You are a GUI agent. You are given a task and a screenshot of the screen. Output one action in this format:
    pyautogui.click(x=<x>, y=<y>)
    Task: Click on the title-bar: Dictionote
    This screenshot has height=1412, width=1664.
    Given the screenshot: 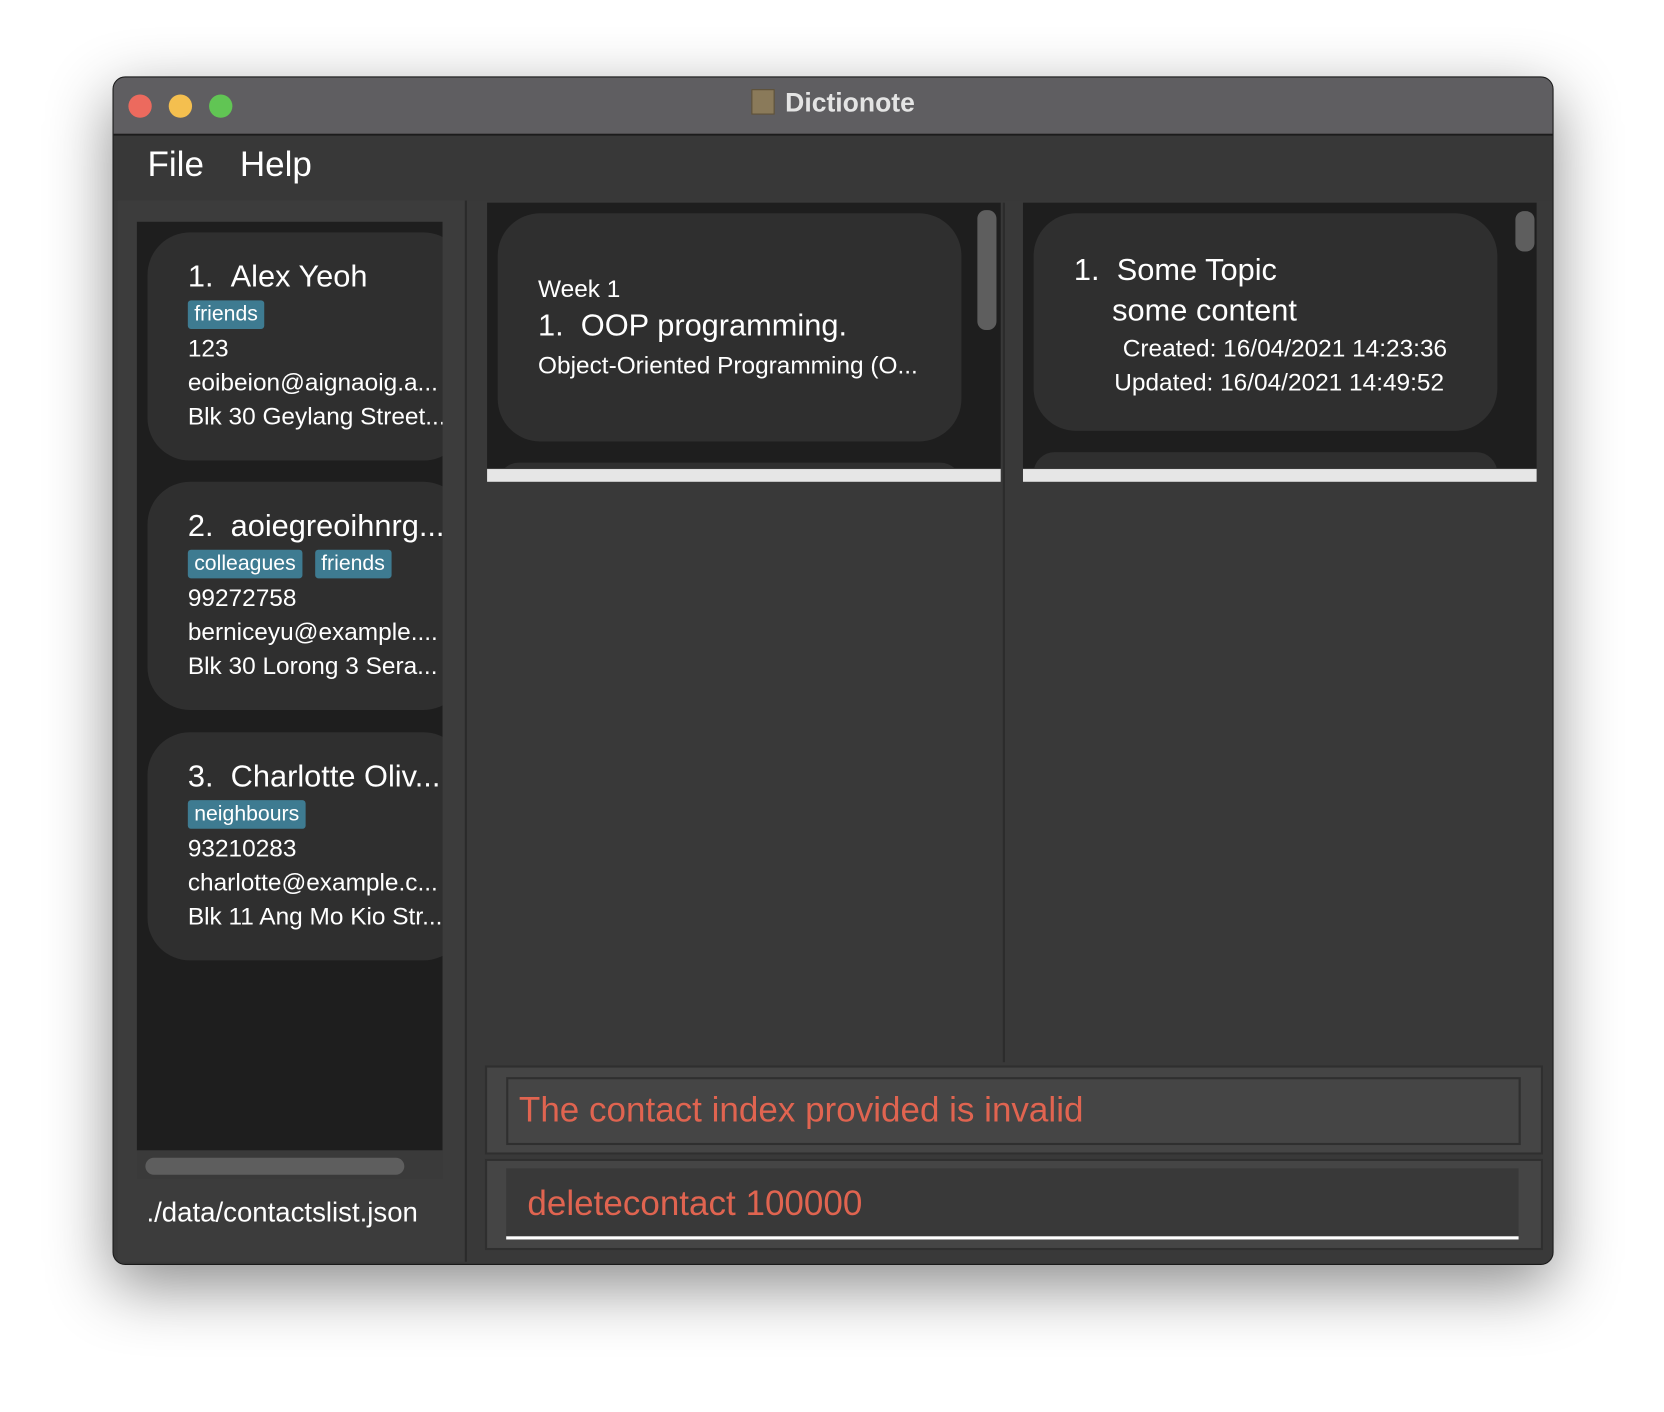 What is the action you would take?
    pyautogui.click(x=833, y=106)
    